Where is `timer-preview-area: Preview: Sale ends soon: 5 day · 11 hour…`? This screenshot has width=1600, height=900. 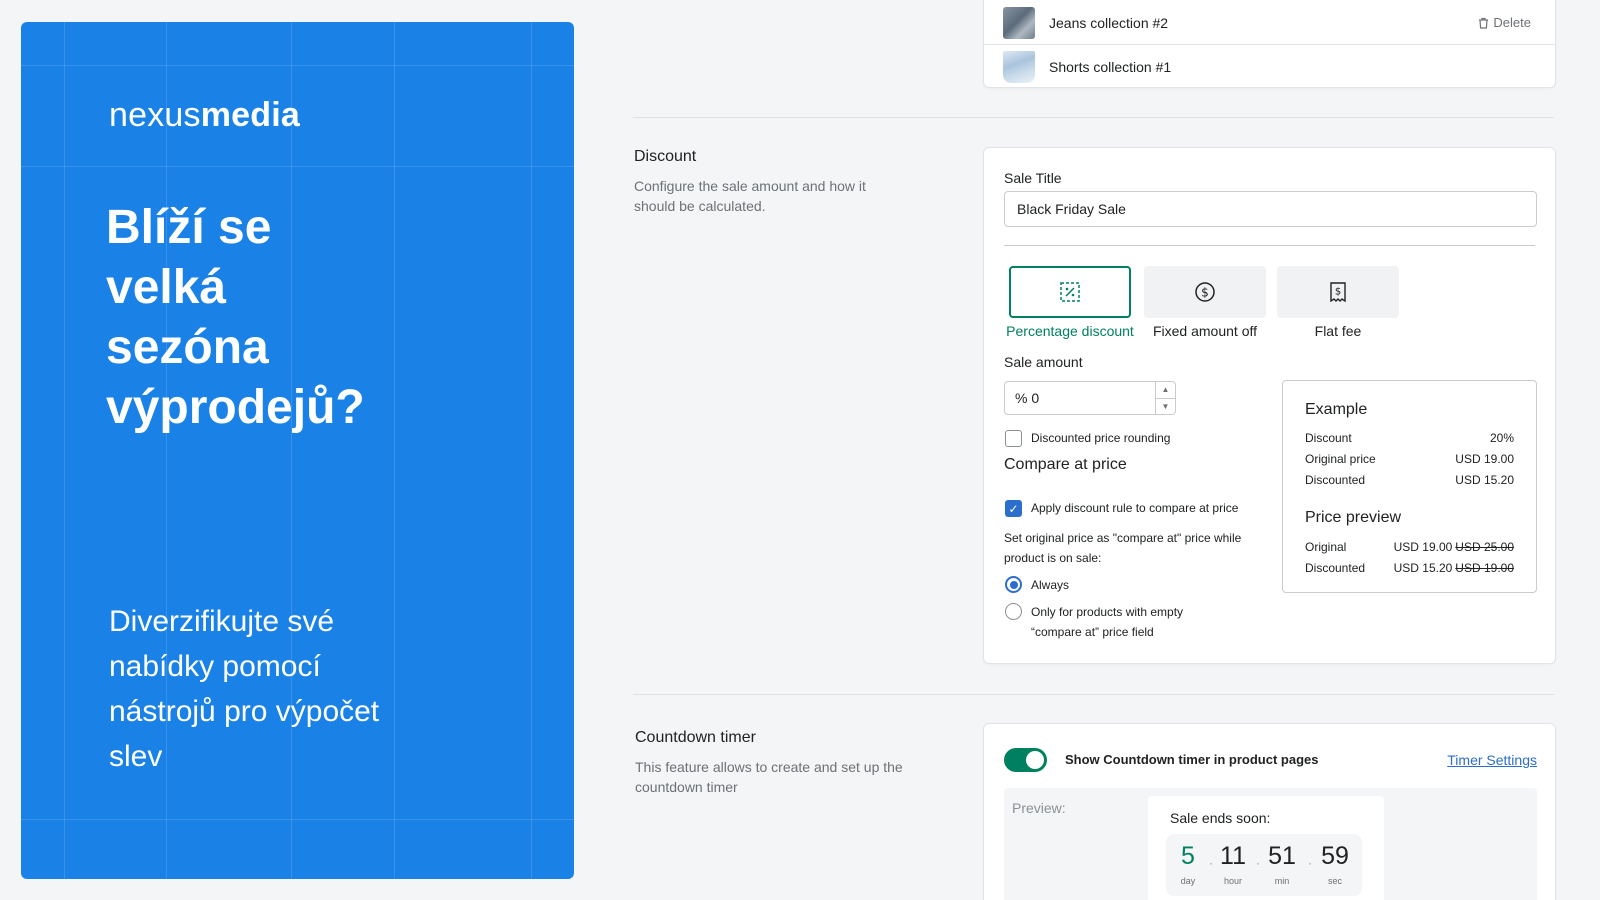
timer-preview-area: Preview: Sale ends soon: 5 day · 11 hour… is located at coordinates (1270, 844).